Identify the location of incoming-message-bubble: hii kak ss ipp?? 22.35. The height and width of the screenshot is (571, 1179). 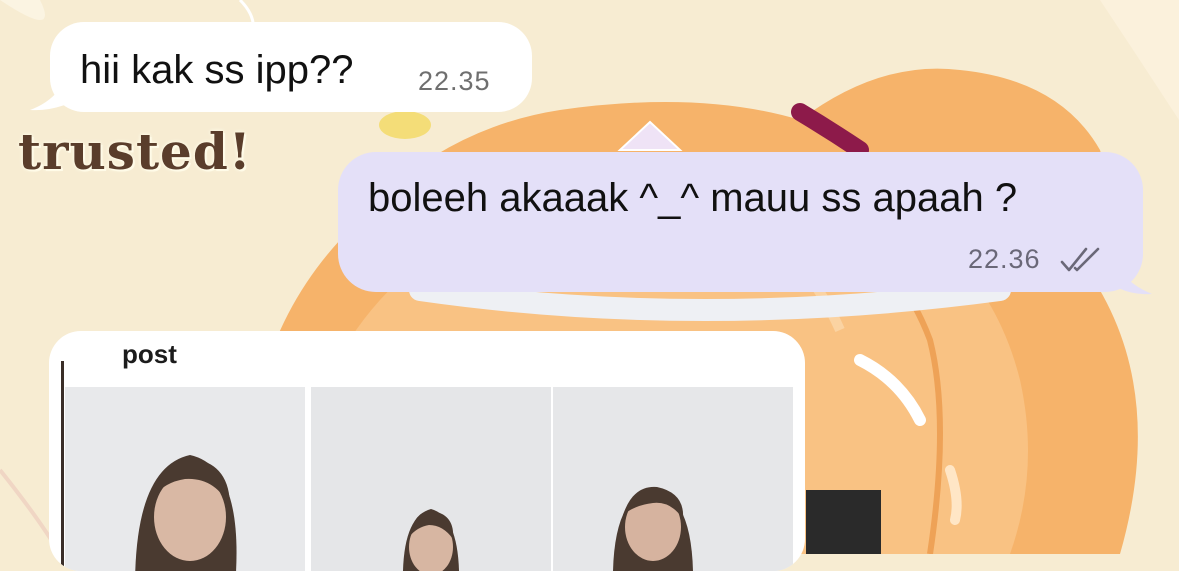
(291, 67).